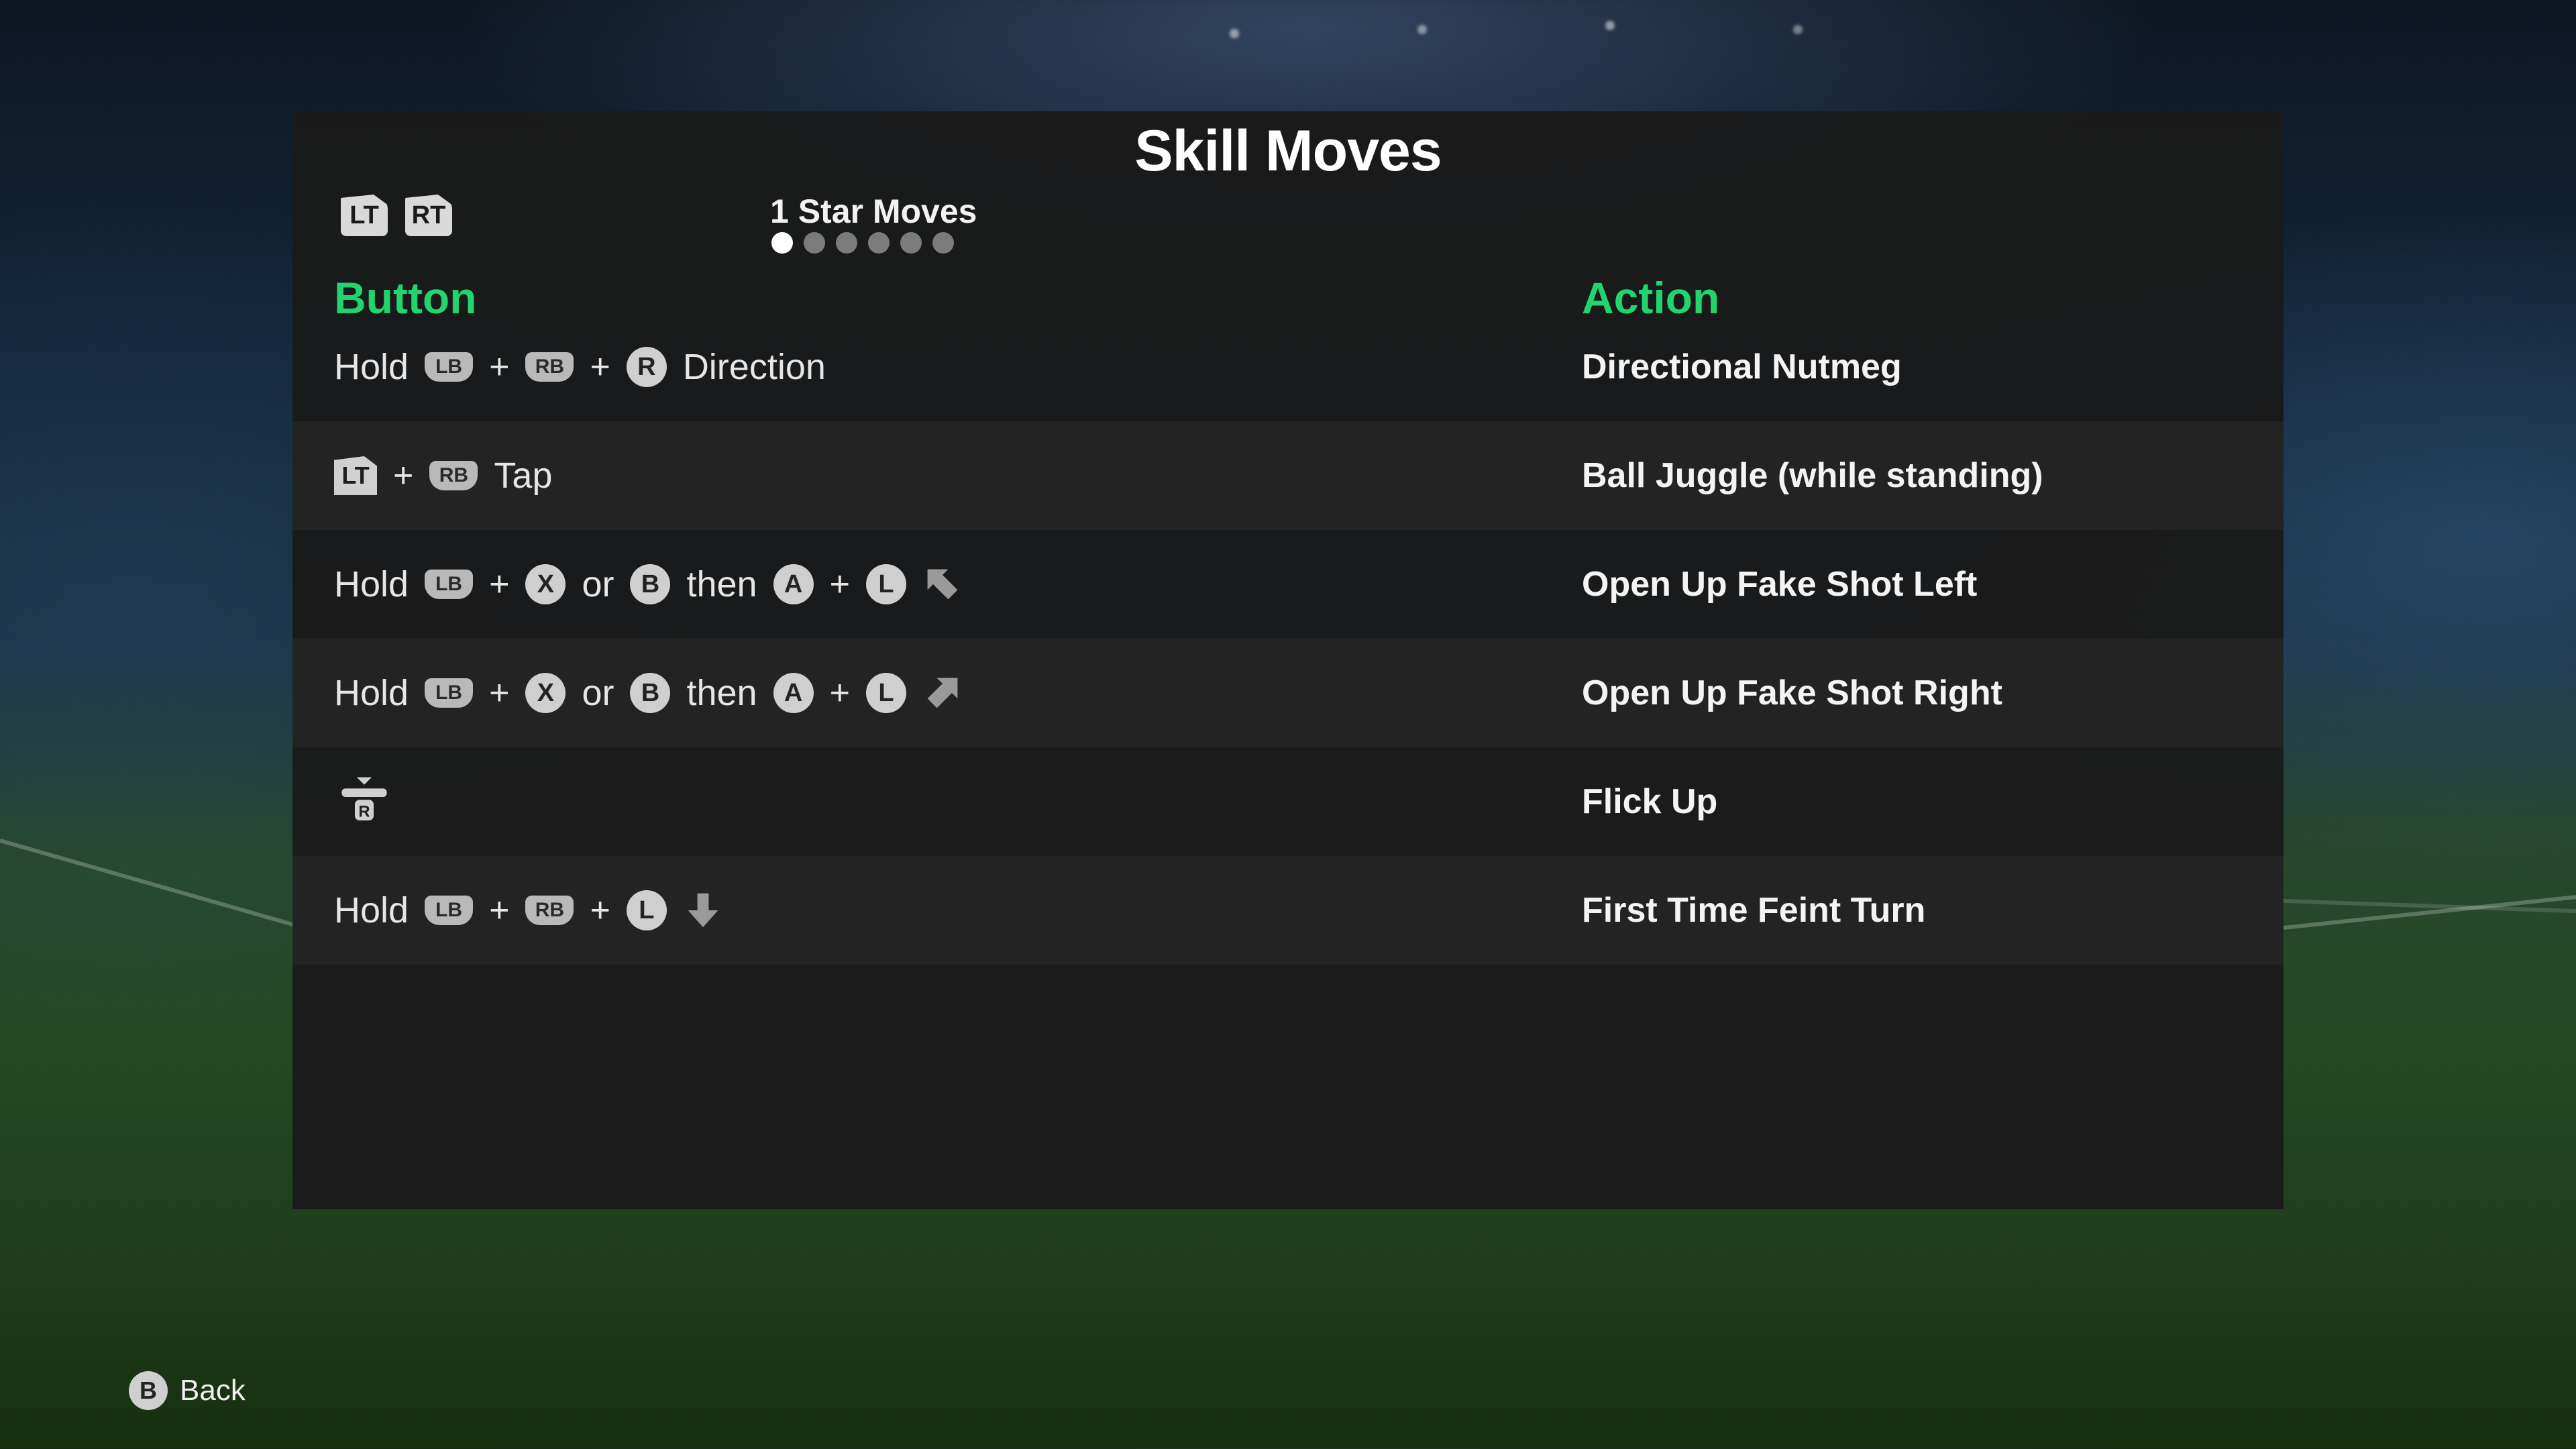 Image resolution: width=2576 pixels, height=1449 pixels. Describe the element at coordinates (703, 910) in the screenshot. I see `arrow-down-icon` at that location.